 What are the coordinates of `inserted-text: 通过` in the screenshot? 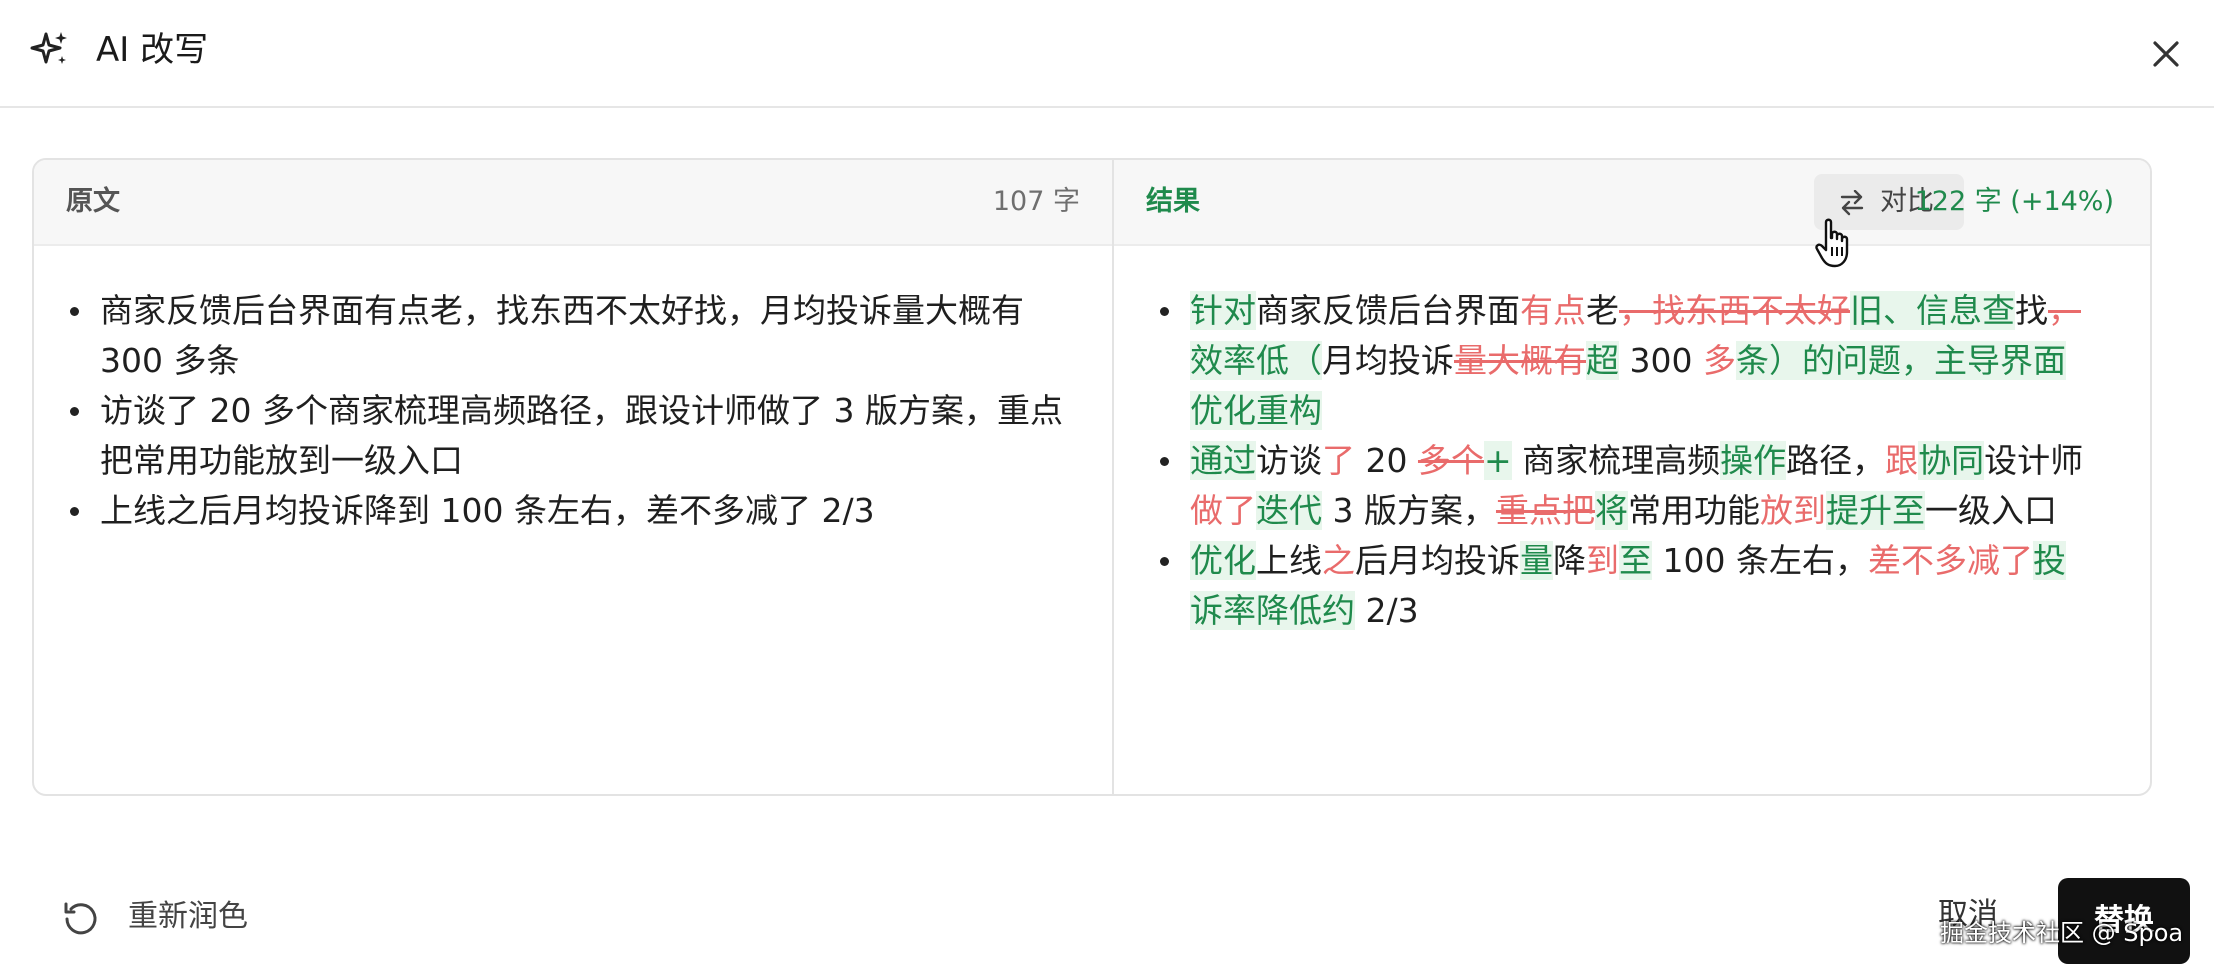 It's located at (1223, 460).